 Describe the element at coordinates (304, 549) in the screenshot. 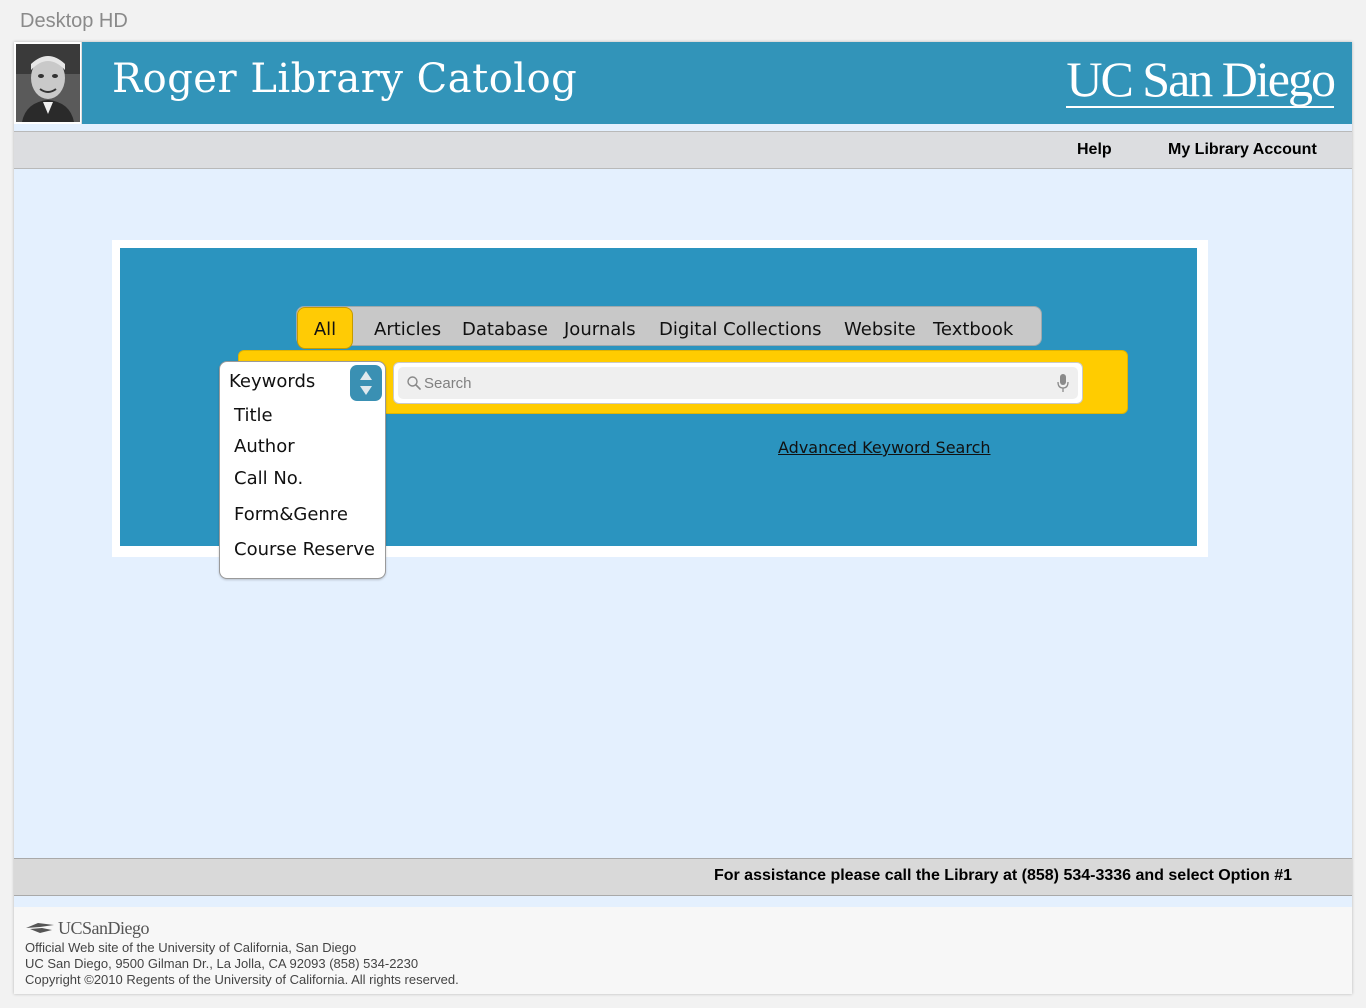

I see `search-type-option-course-reserve: Course Reserve` at that location.